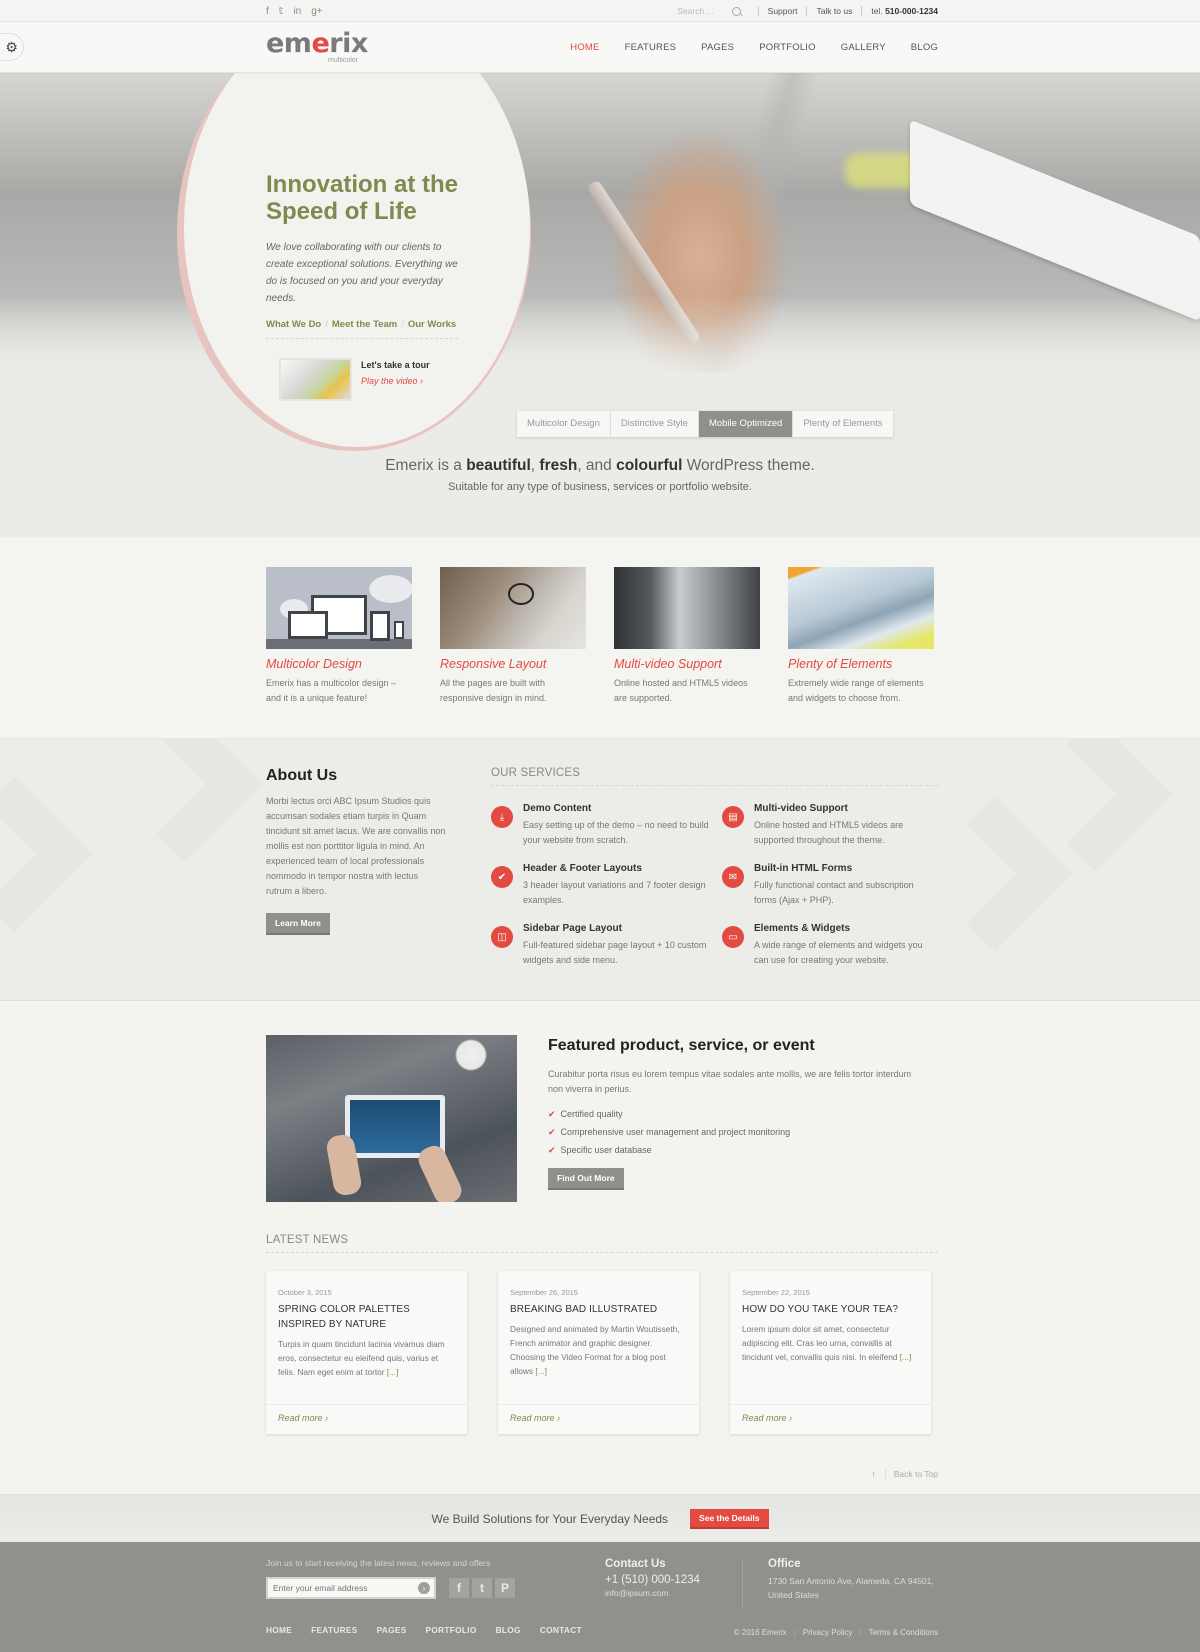 Image resolution: width=1200 pixels, height=1652 pixels. Describe the element at coordinates (339, 664) in the screenshot. I see `feature-title: Multicolor Design` at that location.